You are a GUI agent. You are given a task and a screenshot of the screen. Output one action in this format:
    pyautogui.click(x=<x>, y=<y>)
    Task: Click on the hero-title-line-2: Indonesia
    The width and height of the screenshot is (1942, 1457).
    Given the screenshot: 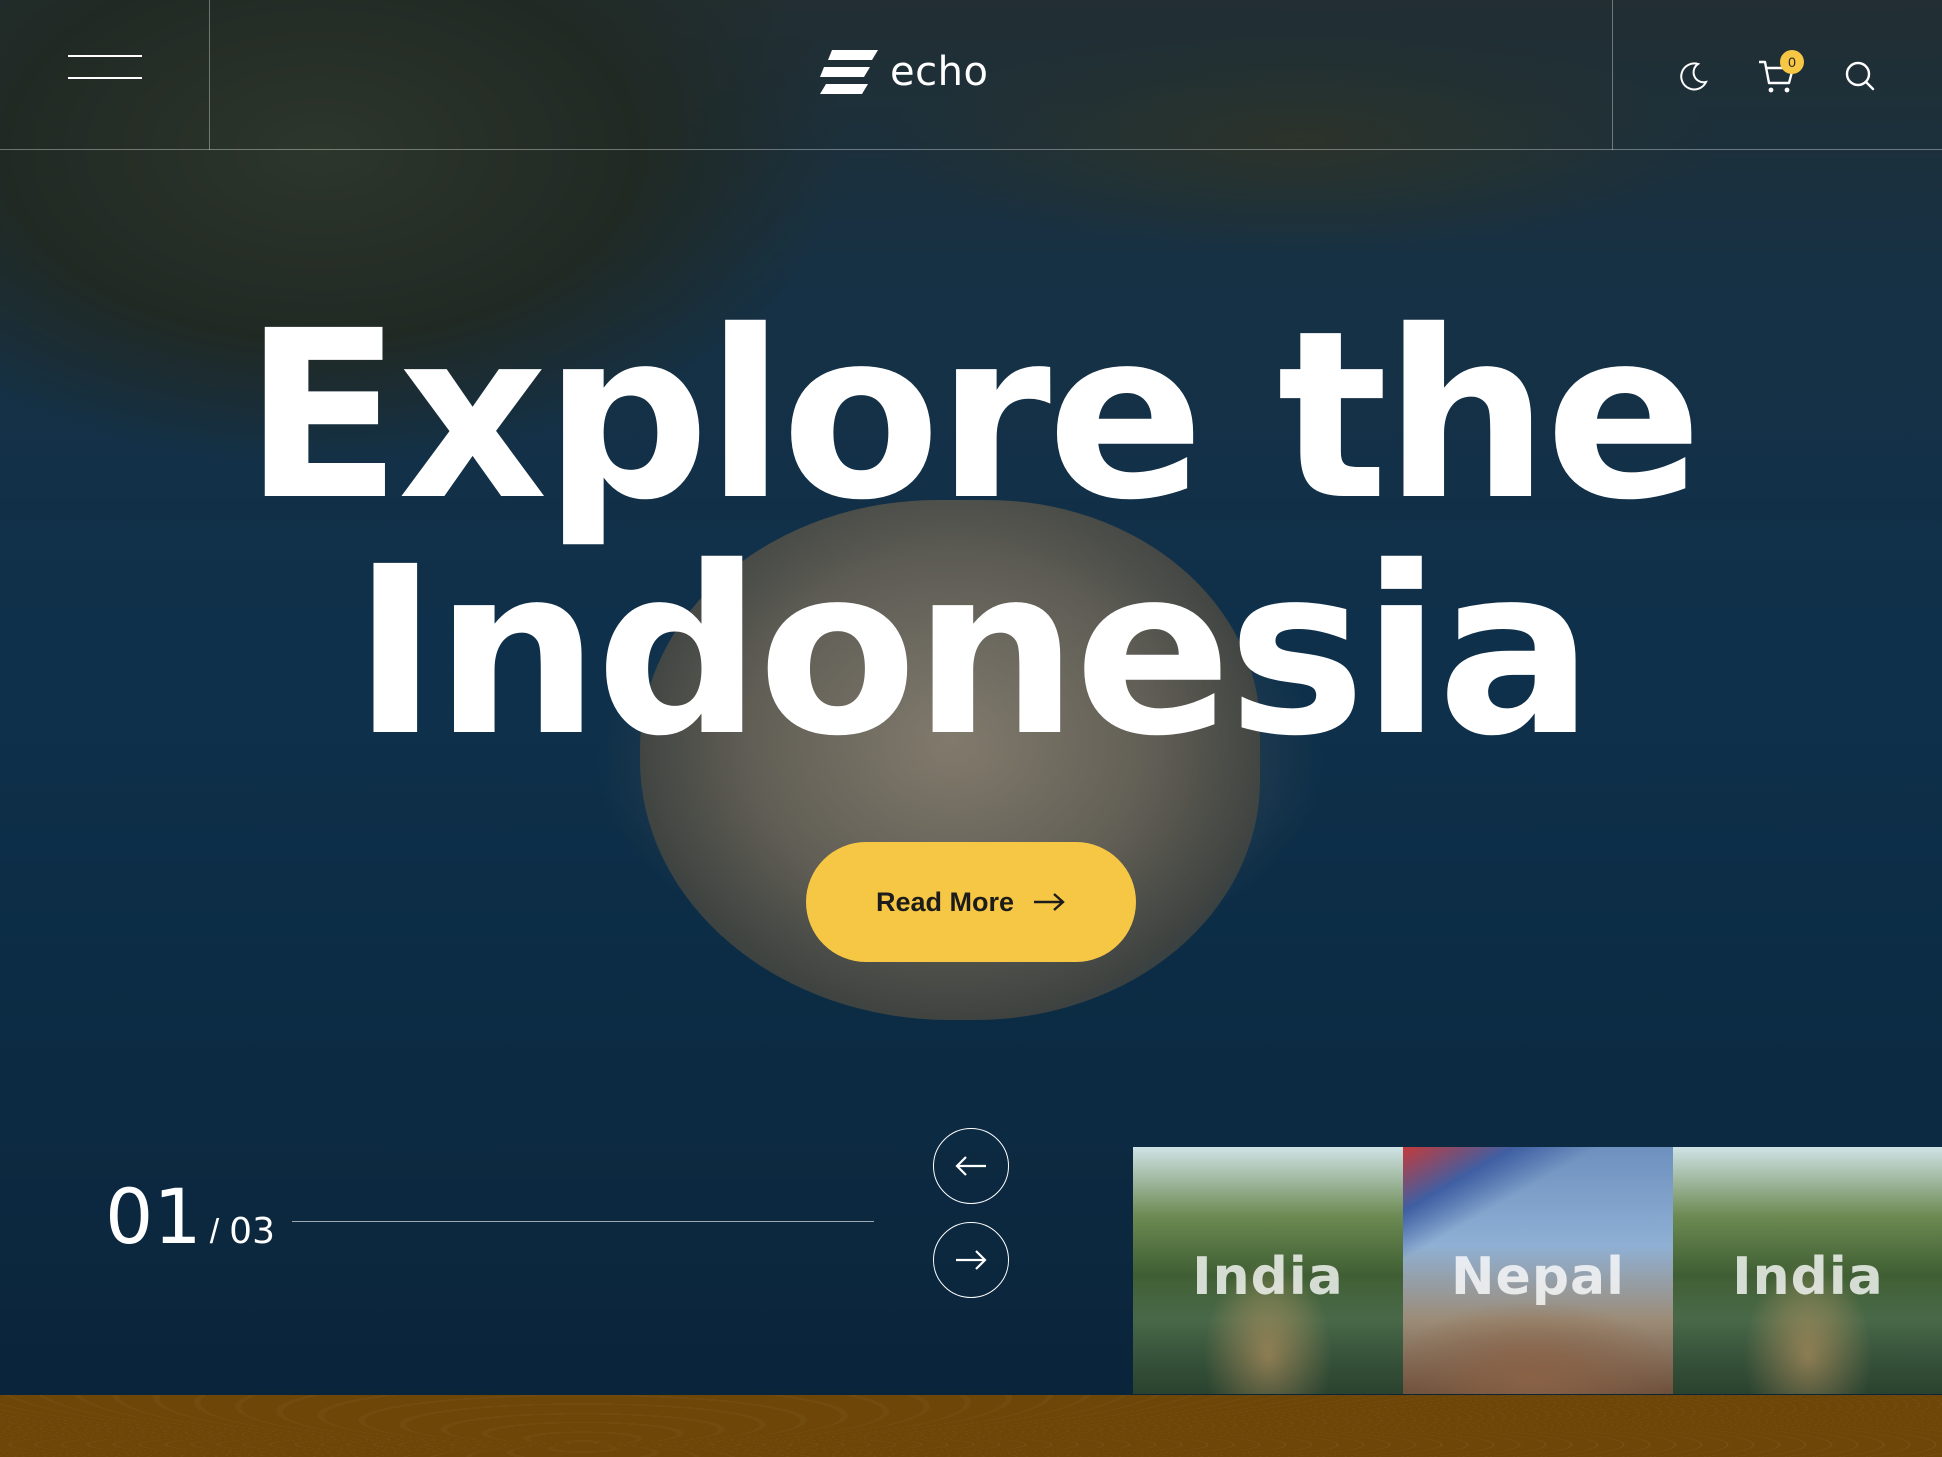 What is the action you would take?
    pyautogui.click(x=973, y=652)
    